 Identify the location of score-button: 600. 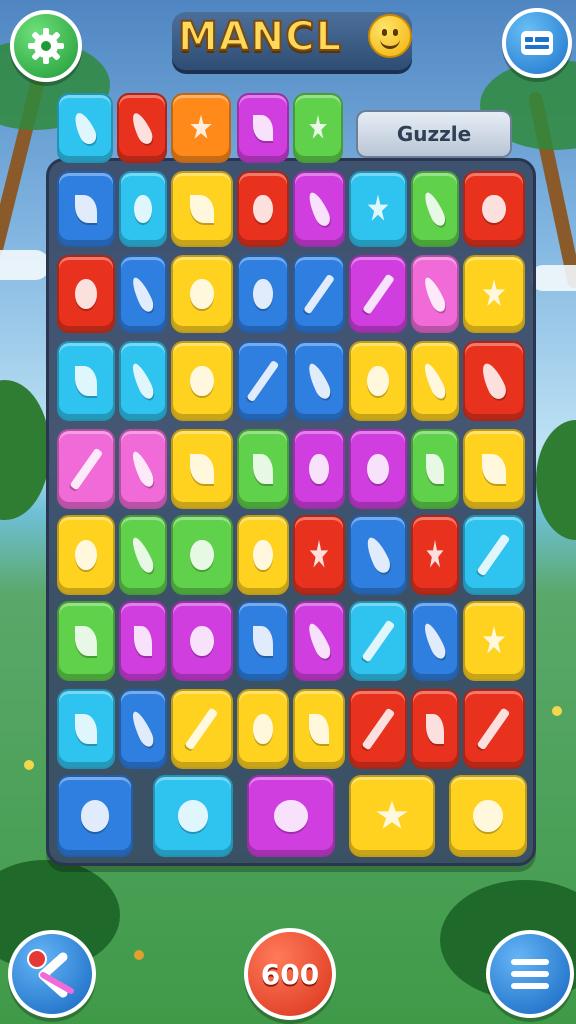
(290, 974).